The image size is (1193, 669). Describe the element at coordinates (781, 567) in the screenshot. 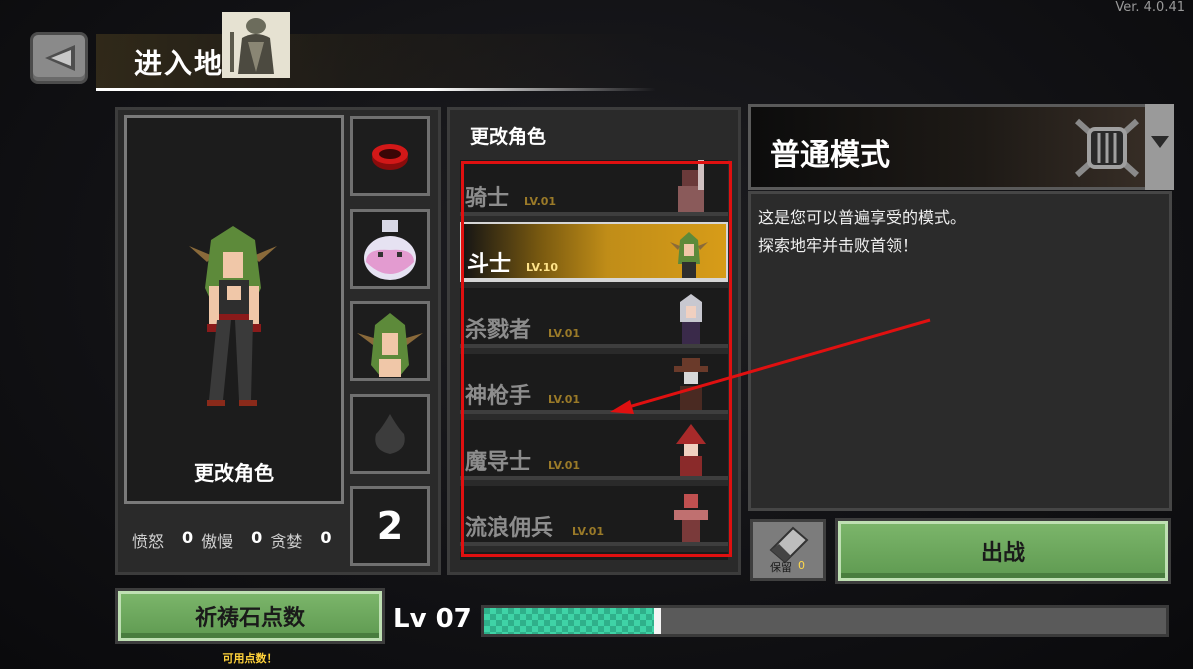

I see `keep-label: 保留` at that location.